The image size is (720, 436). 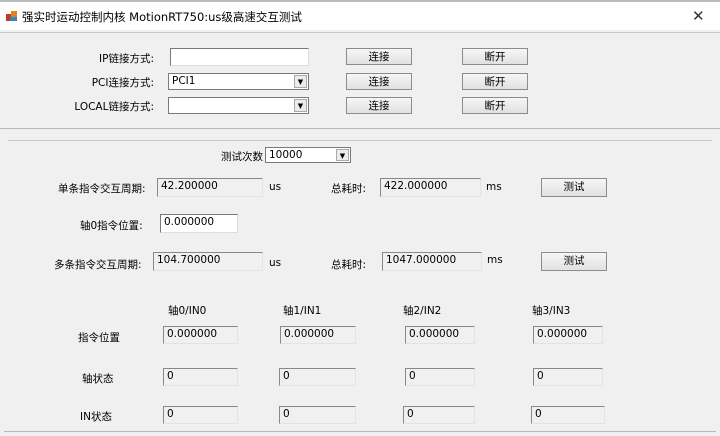 I want to click on single-total-value: 422.000000, so click(x=430, y=187).